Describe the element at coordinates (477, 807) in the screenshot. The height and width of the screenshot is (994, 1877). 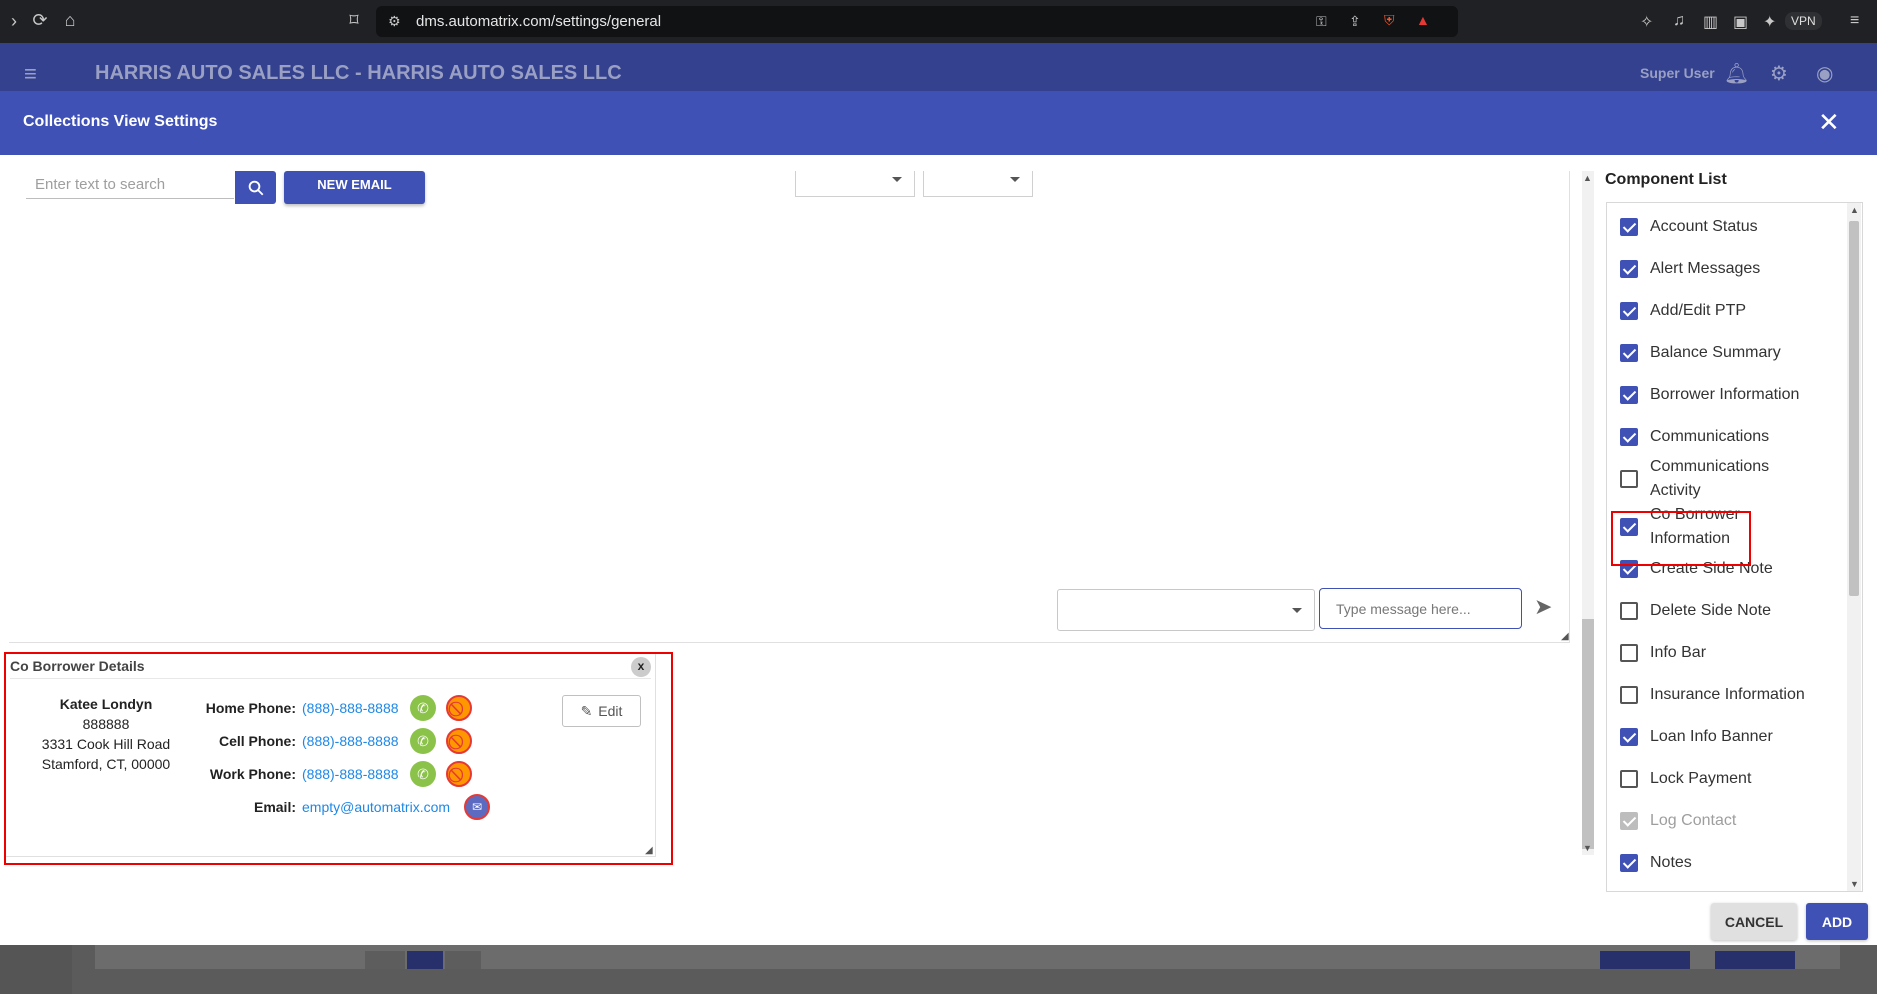
I see `do-not-email-icon: ✉` at that location.